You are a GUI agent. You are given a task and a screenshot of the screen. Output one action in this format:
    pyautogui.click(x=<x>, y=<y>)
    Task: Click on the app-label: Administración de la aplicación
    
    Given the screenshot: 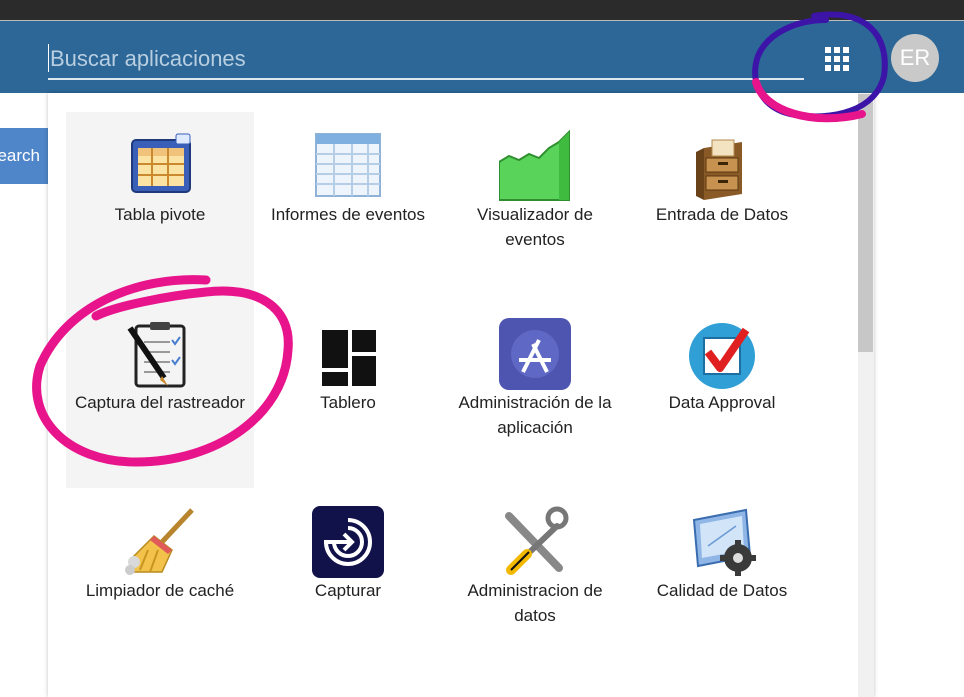 What is the action you would take?
    pyautogui.click(x=535, y=415)
    